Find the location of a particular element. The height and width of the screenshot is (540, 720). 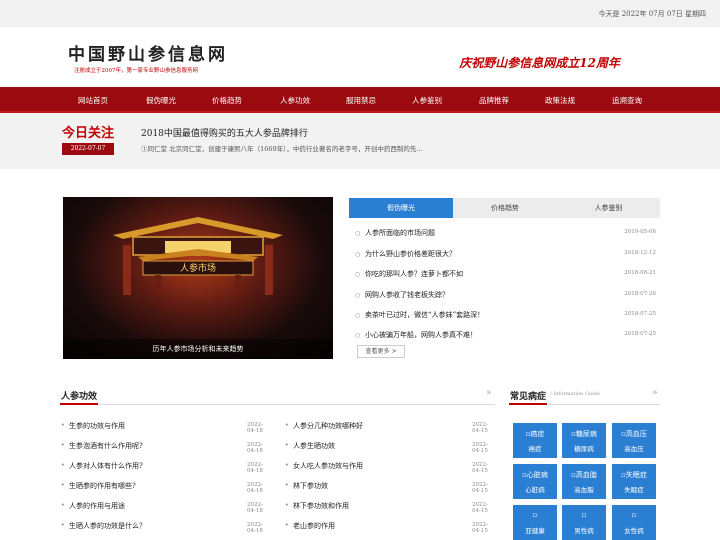

tab-identify: 人参鉴别 is located at coordinates (608, 208).